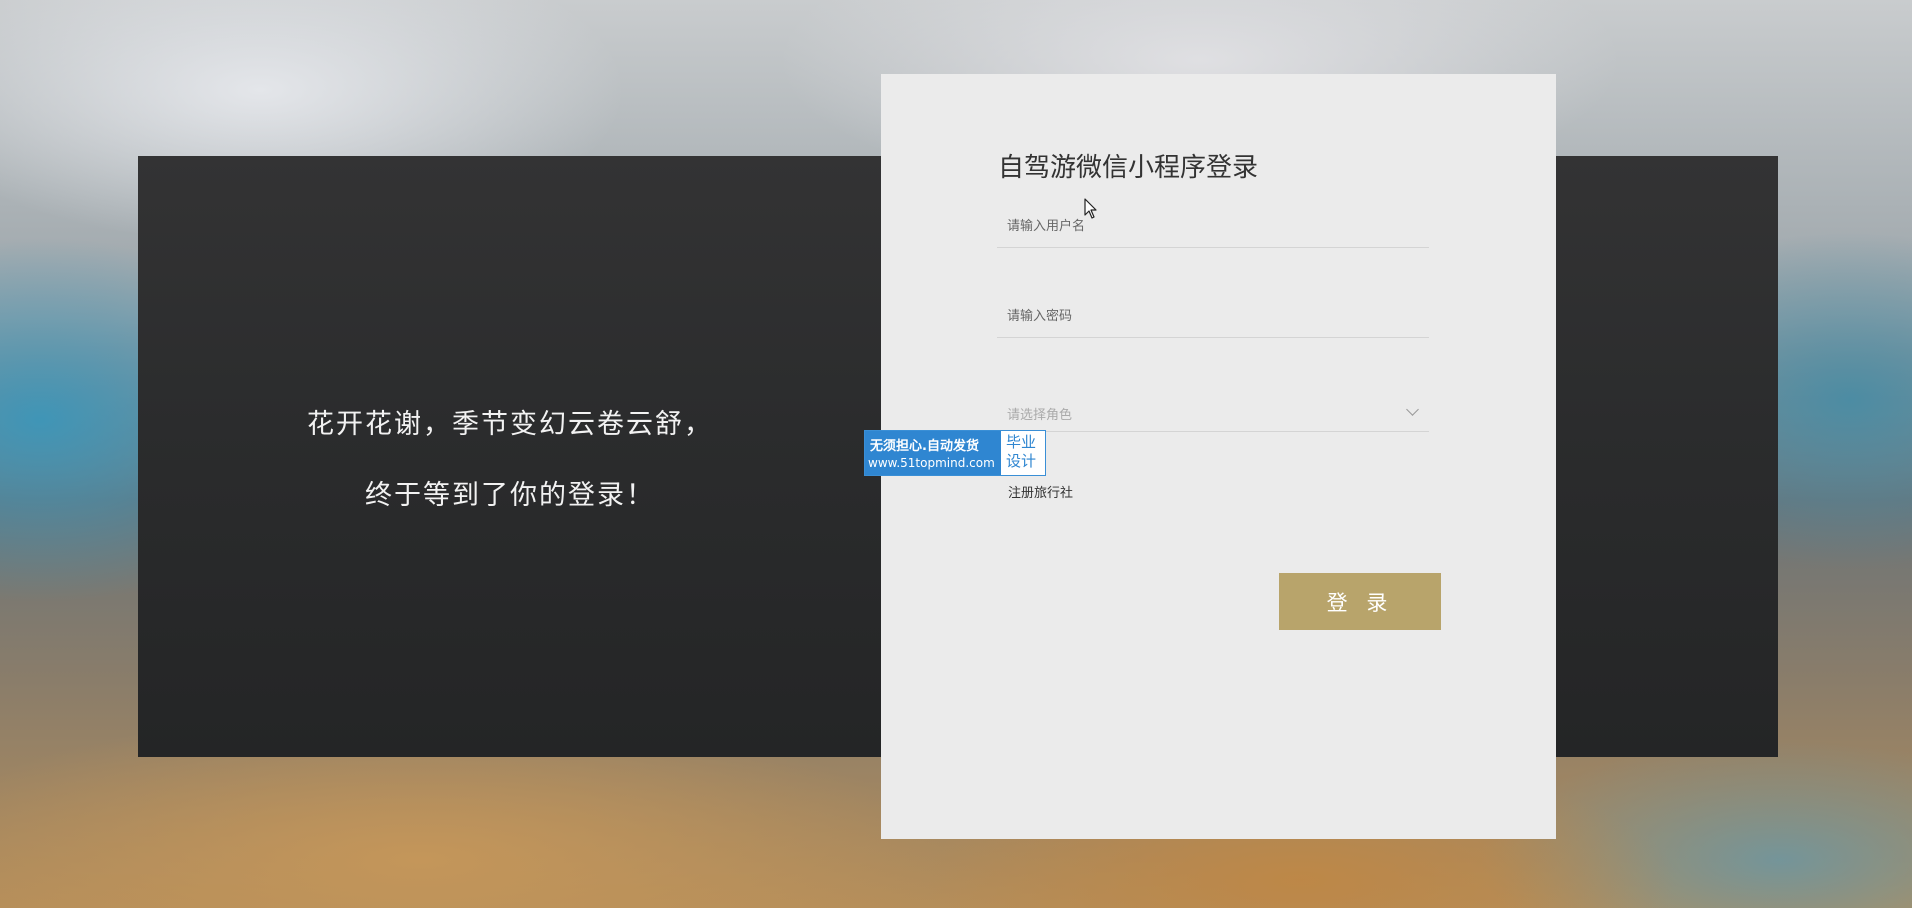  I want to click on page-title: 自驾游微信小程序登录, so click(1128, 168).